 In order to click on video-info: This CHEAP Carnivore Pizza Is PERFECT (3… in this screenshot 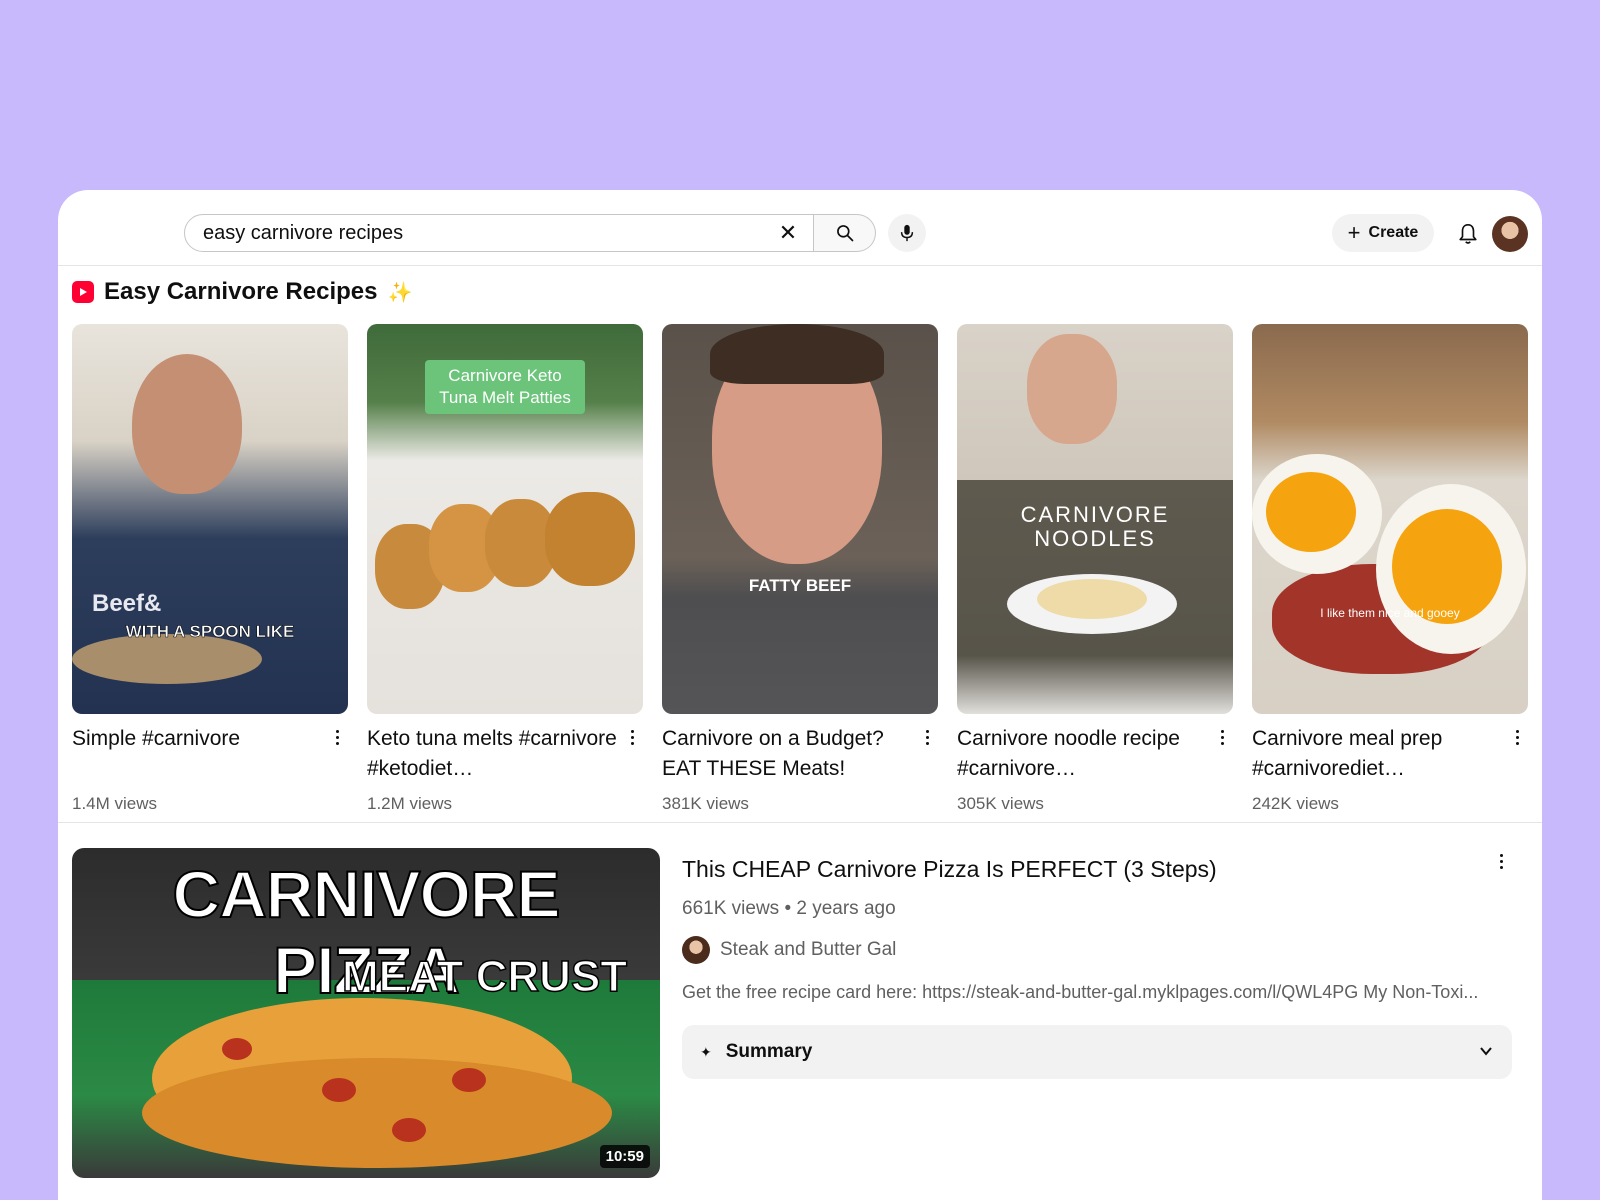, I will do `click(1097, 963)`.